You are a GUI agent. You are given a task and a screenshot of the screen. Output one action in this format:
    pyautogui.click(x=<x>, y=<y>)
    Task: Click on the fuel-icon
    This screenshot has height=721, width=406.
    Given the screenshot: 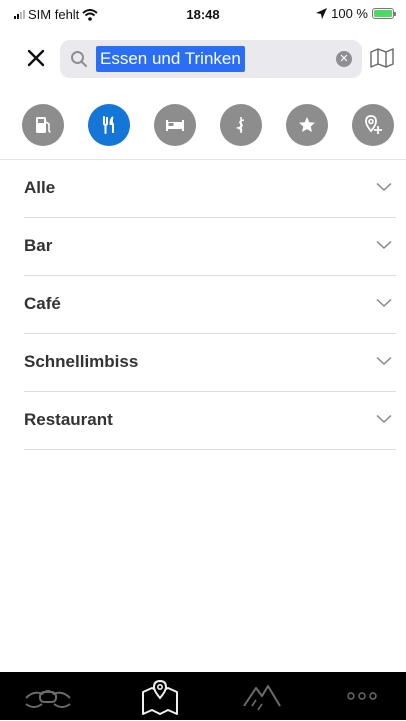 What is the action you would take?
    pyautogui.click(x=43, y=125)
    